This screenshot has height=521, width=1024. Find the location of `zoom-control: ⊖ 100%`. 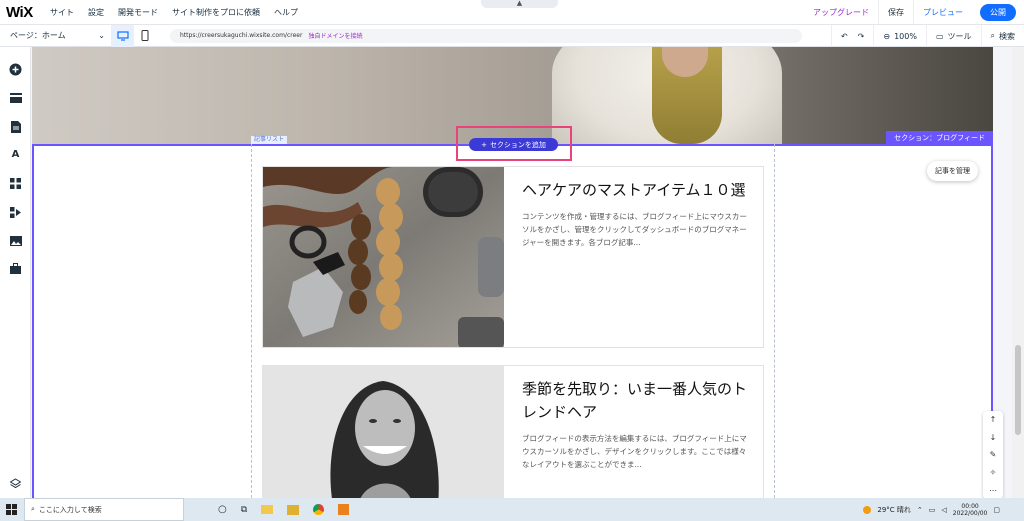

zoom-control: ⊖ 100% is located at coordinates (899, 36).